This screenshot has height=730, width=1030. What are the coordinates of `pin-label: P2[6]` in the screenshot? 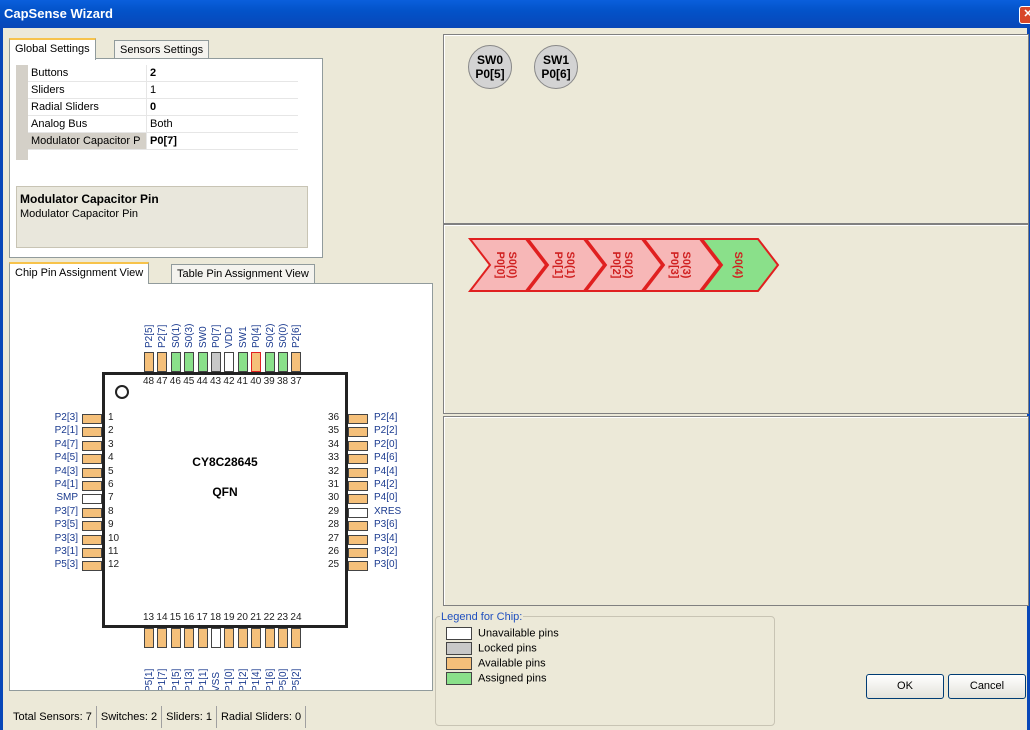 It's located at (297, 336).